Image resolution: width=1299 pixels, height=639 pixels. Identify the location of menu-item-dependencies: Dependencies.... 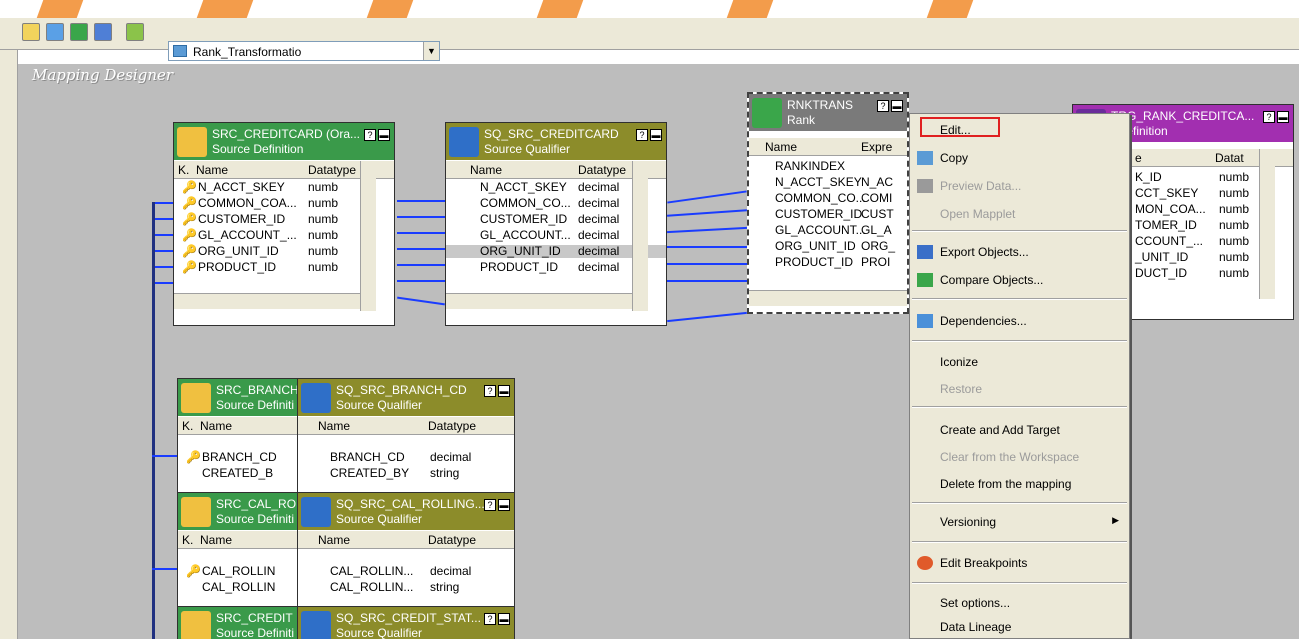
(1019, 321).